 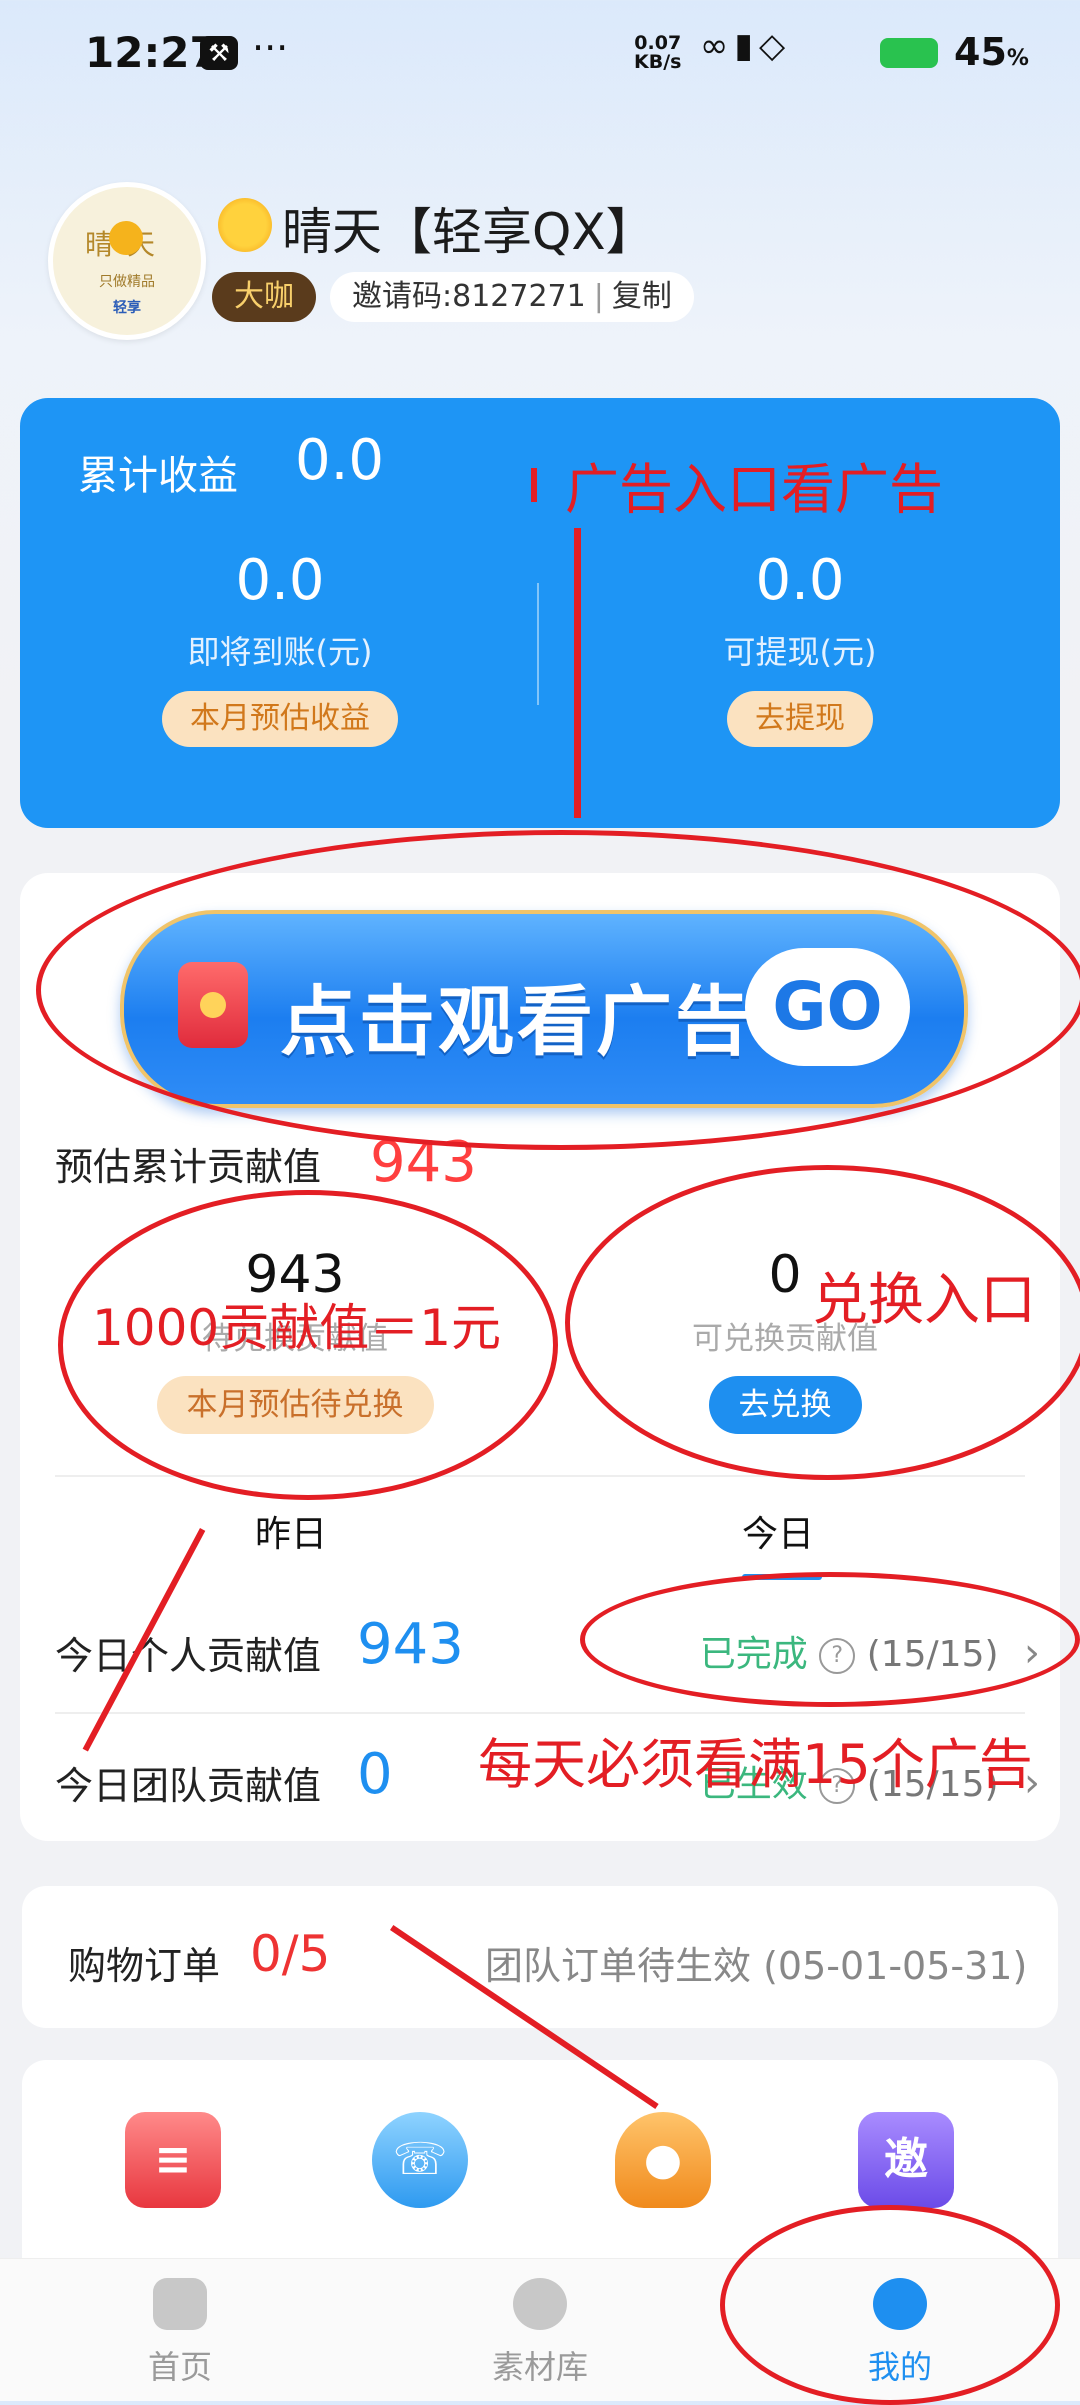 What do you see at coordinates (188, 1656) in the screenshot?
I see `personal-contribution-label: 今日个人贡献值` at bounding box center [188, 1656].